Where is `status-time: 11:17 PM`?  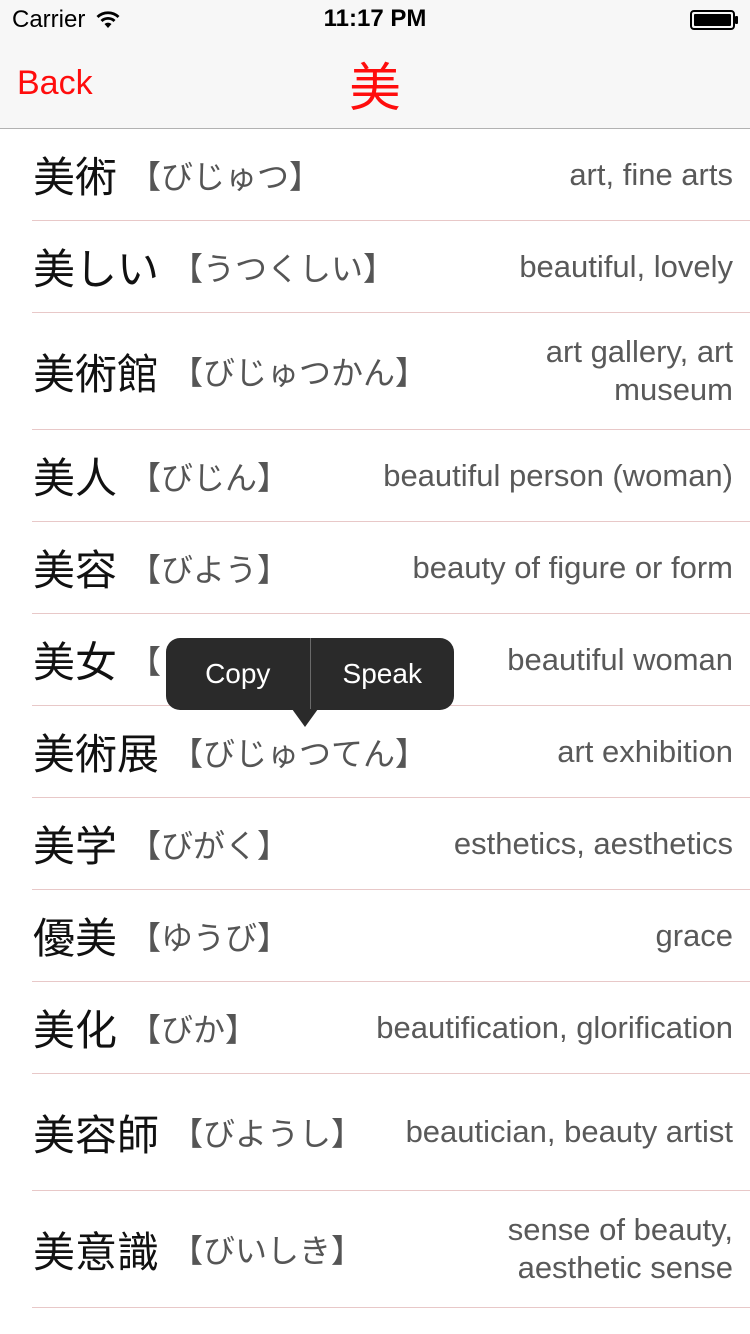 status-time: 11:17 PM is located at coordinates (375, 18).